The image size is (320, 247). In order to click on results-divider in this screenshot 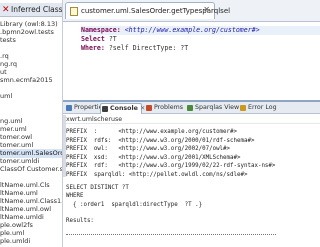, I will do `click(171, 235)`.